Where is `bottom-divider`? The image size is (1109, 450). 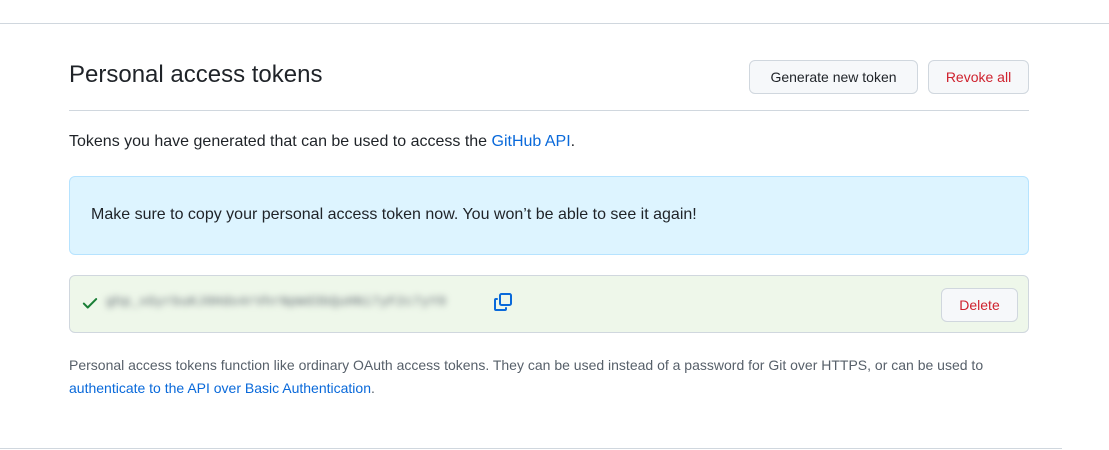 bottom-divider is located at coordinates (531, 448).